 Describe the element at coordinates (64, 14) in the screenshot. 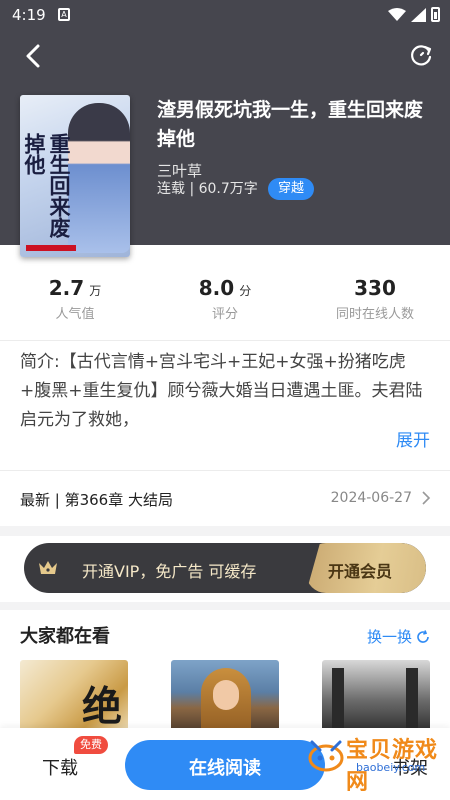

I see `notification-icon: A` at that location.